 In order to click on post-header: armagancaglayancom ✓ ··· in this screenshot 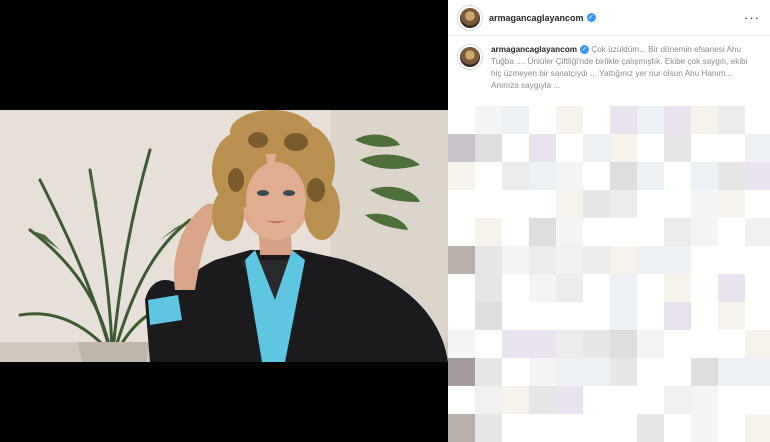, I will do `click(609, 18)`.